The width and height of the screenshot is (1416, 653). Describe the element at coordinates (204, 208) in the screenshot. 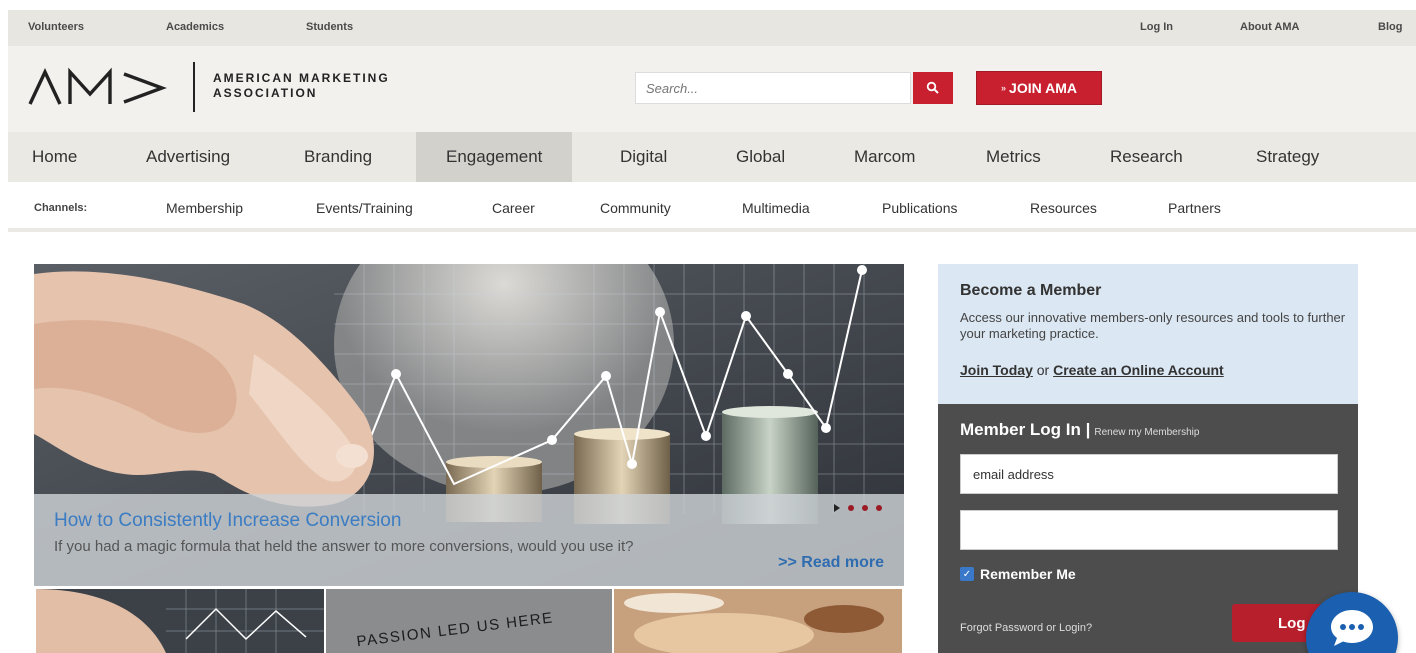

I see `channel-membership: Membership` at that location.